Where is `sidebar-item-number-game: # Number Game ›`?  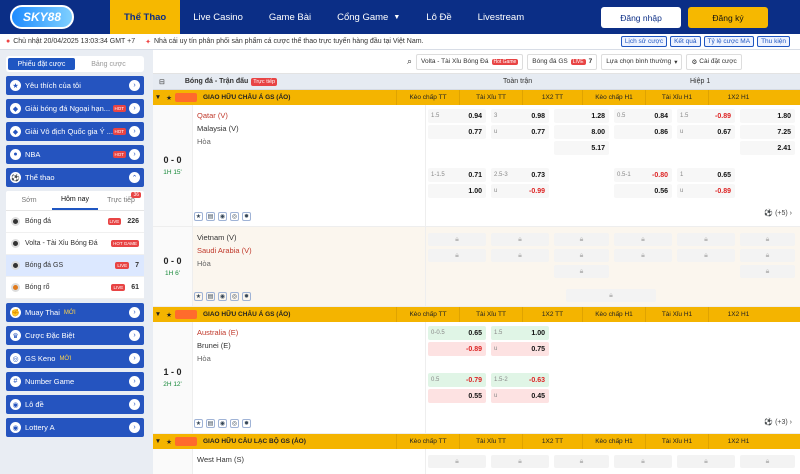
sidebar-item-number-game: # Number Game › is located at coordinates (75, 381).